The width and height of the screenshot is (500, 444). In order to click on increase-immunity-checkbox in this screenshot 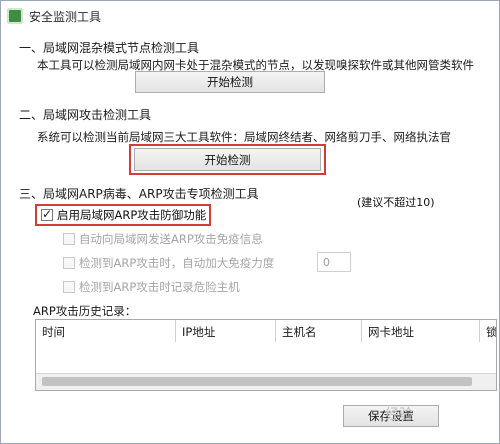, I will do `click(69, 263)`.